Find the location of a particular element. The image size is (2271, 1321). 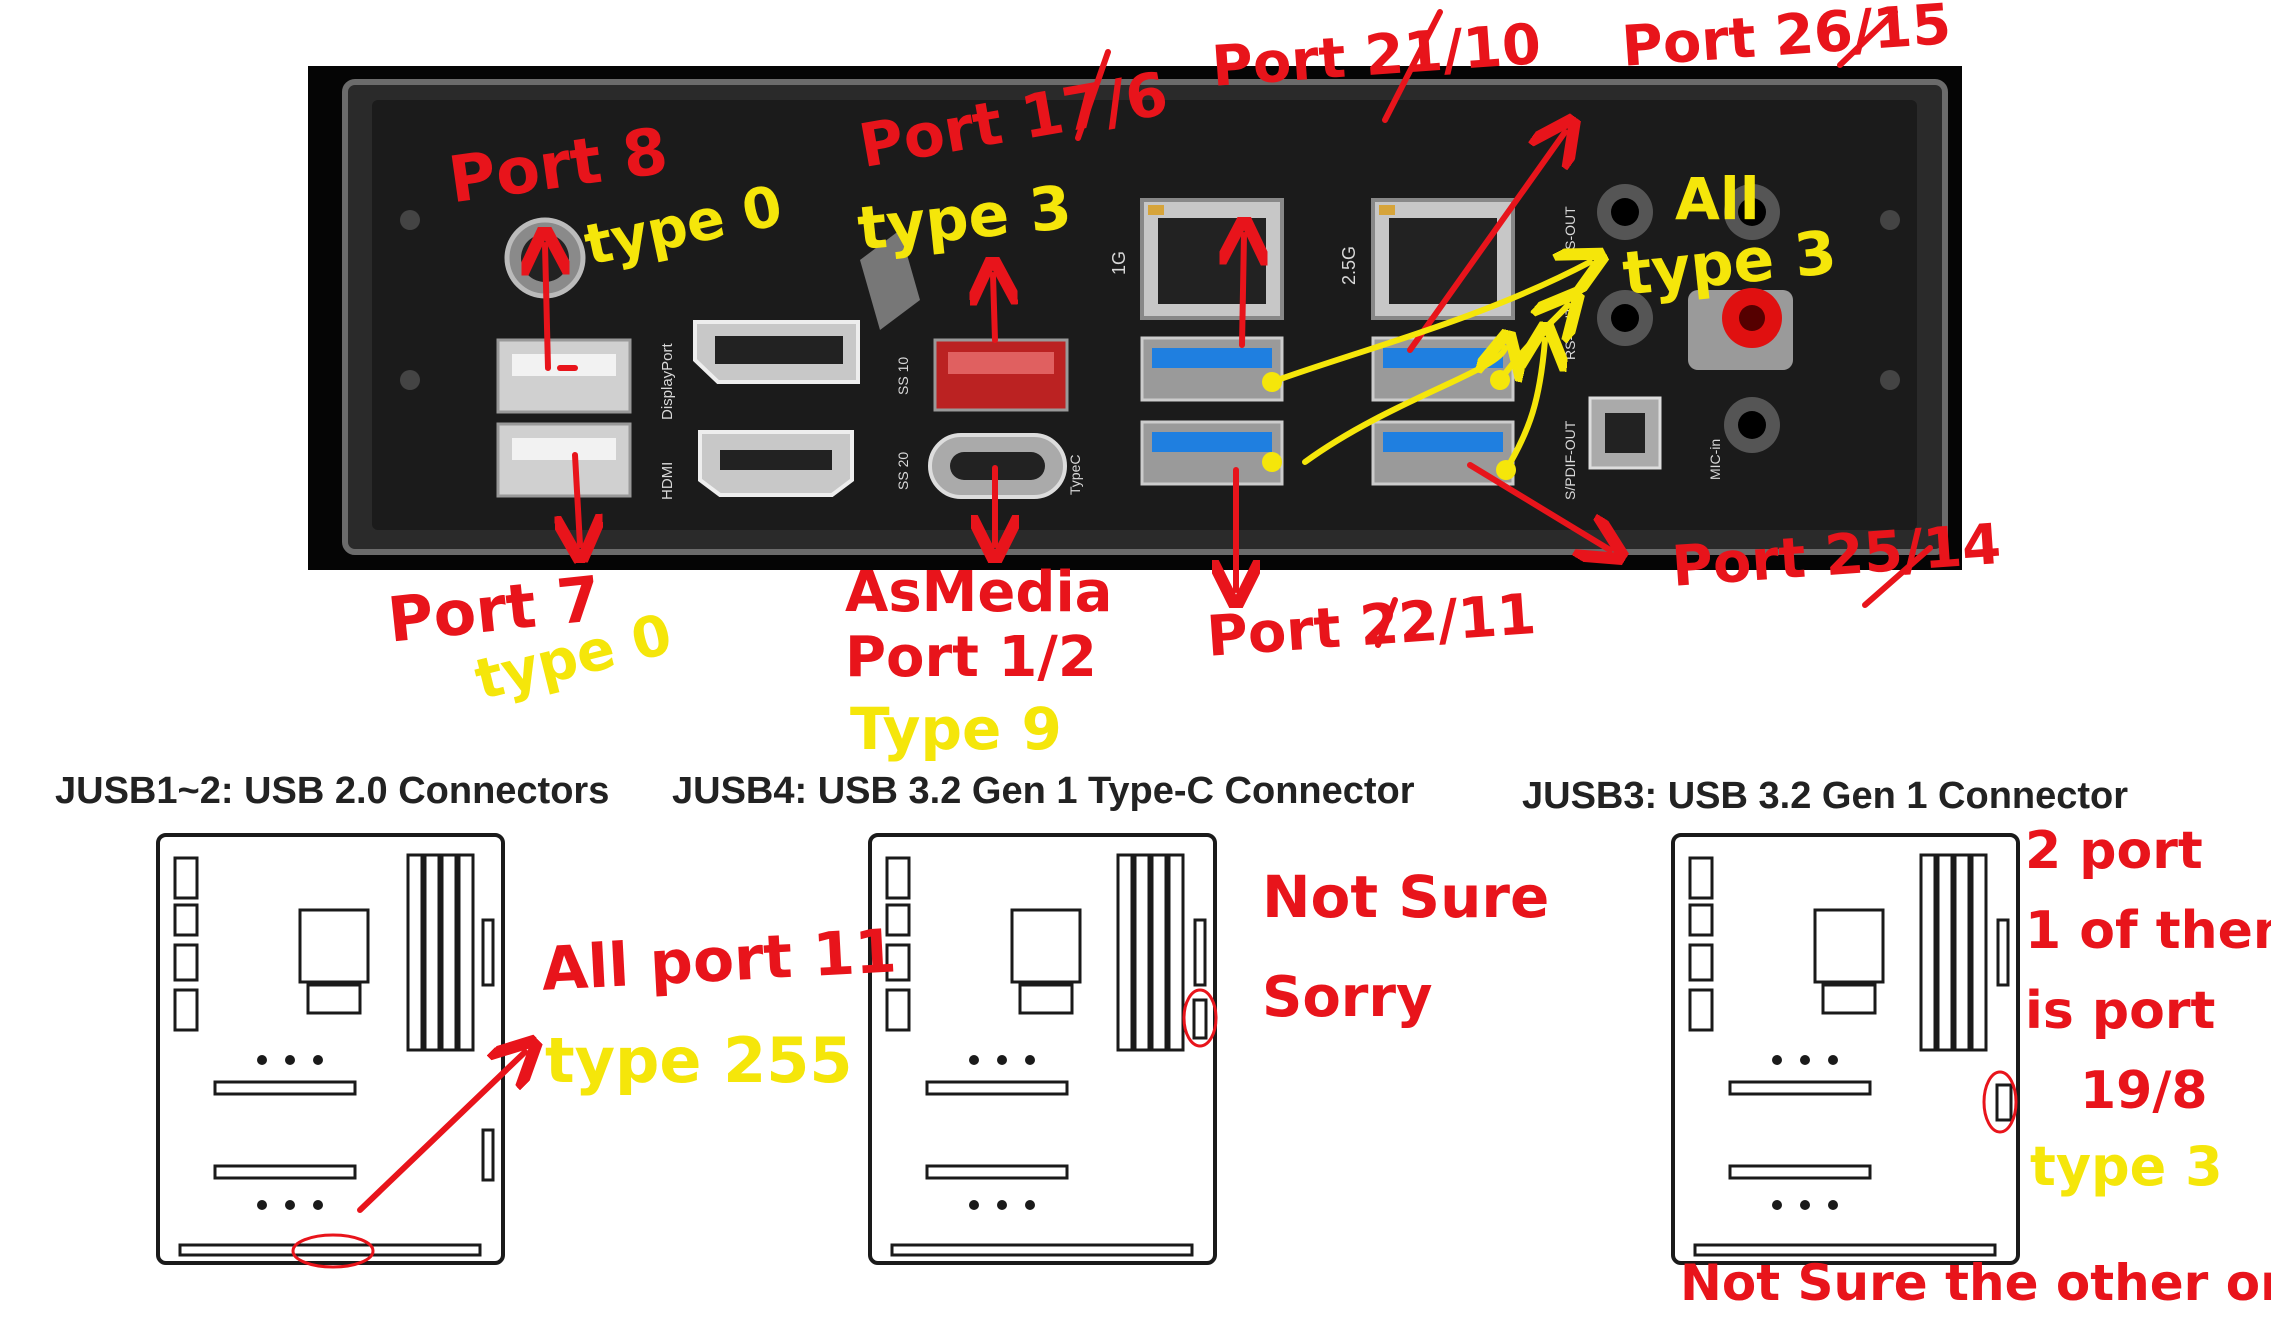

asmedia-label: AsMedia is located at coordinates (979, 592).